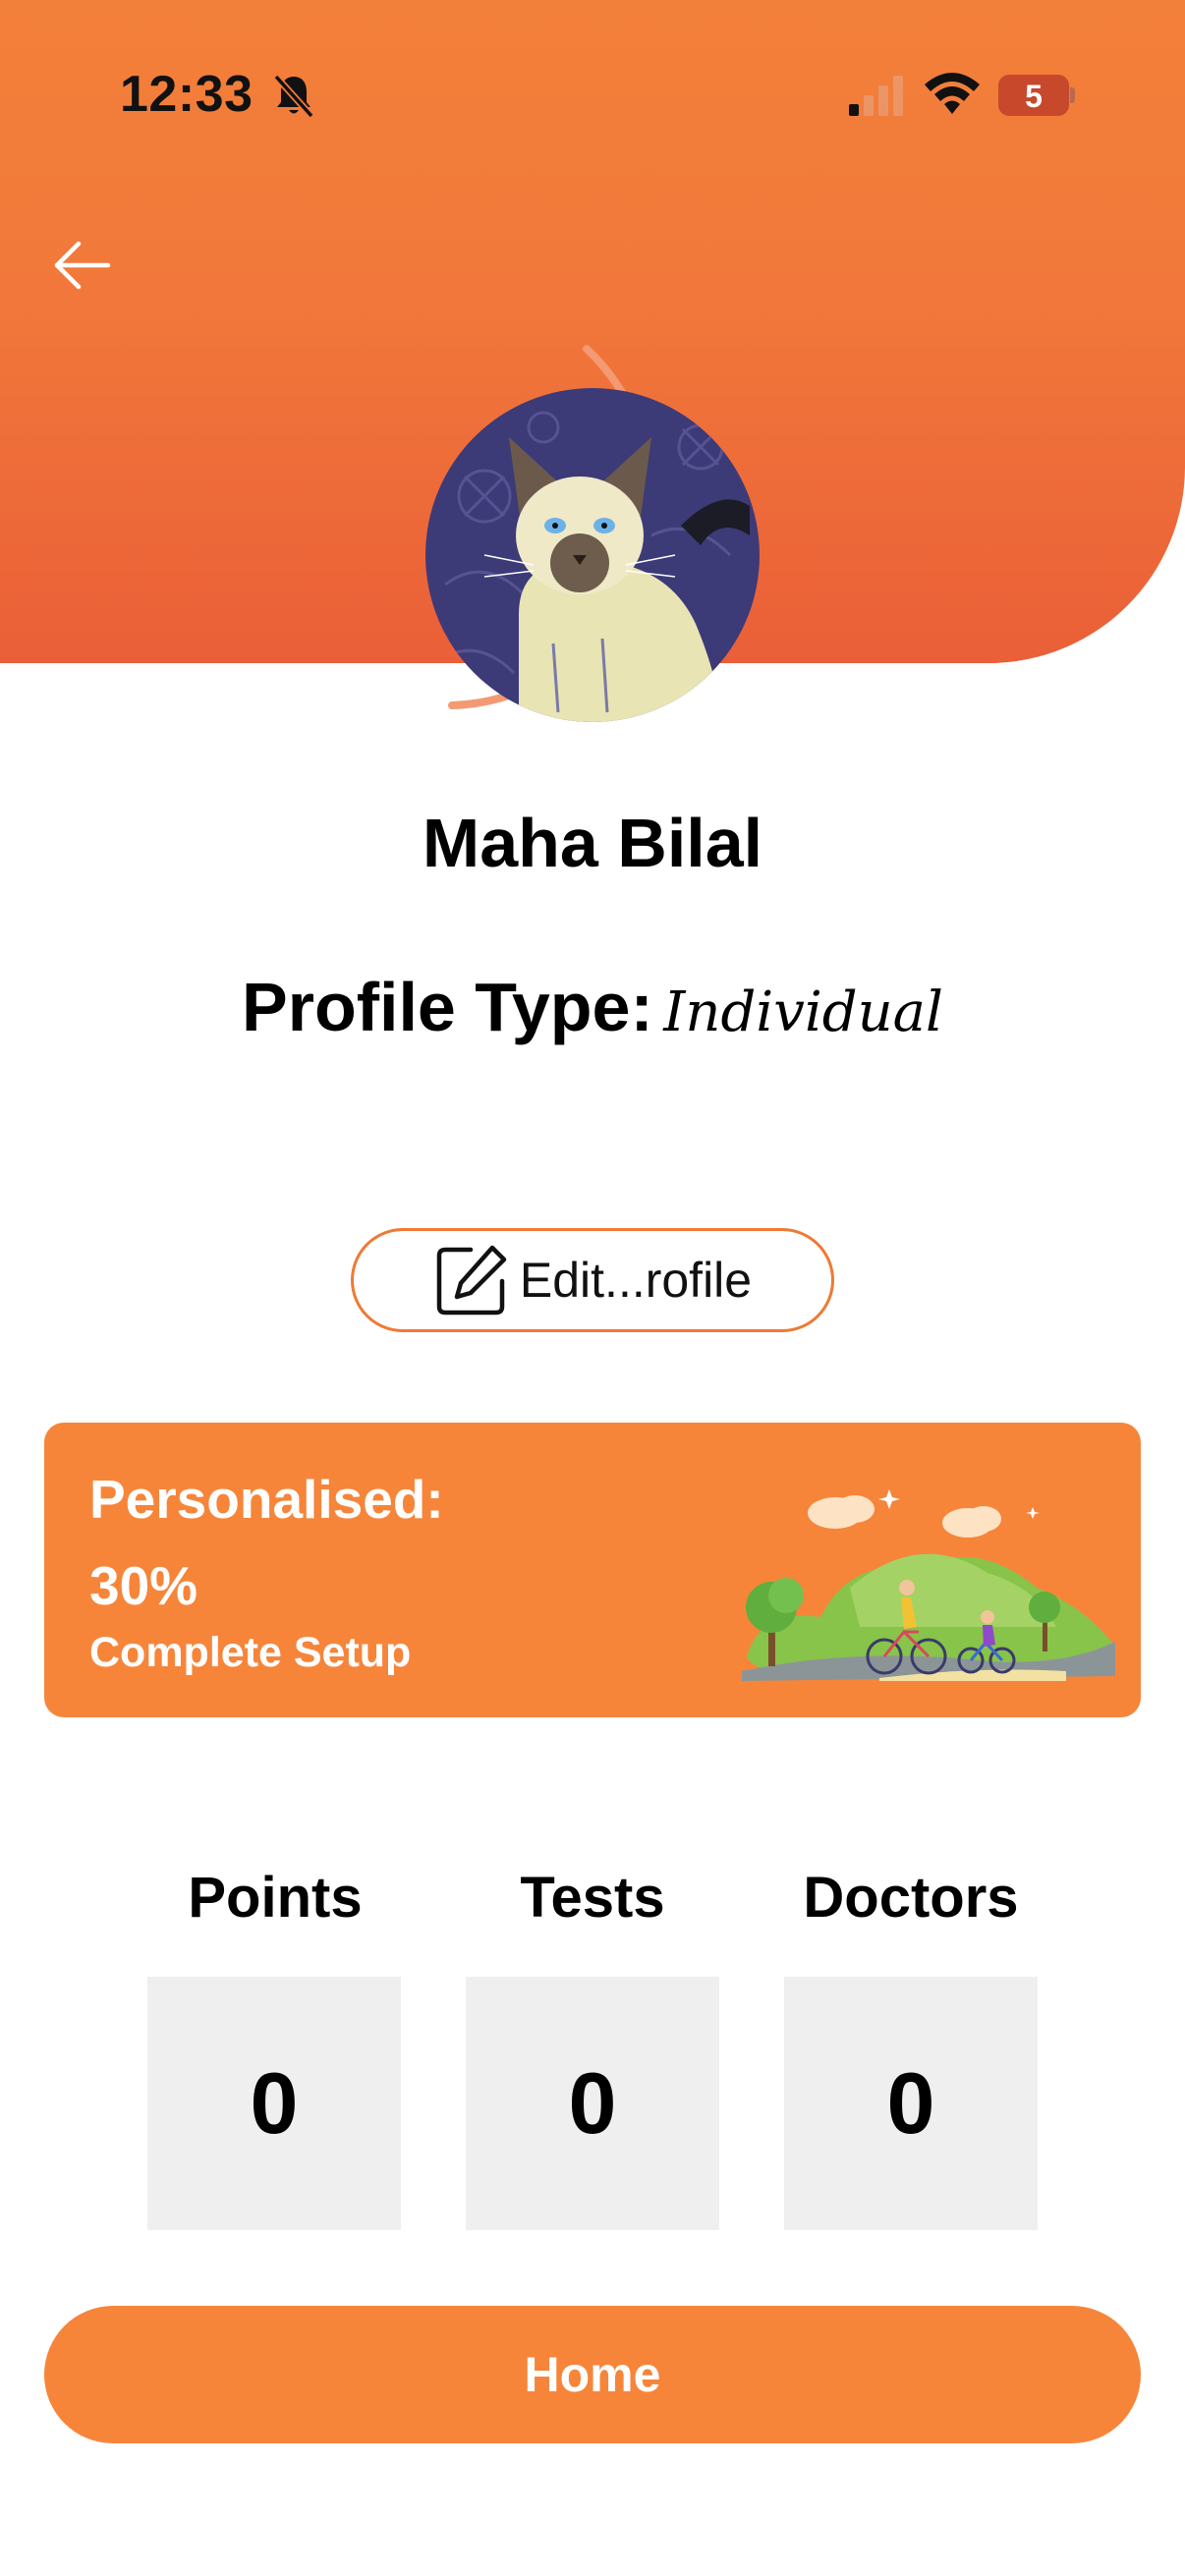 Image resolution: width=1185 pixels, height=2576 pixels. What do you see at coordinates (911, 1898) in the screenshot?
I see `stat-label-doctors: Doctors` at bounding box center [911, 1898].